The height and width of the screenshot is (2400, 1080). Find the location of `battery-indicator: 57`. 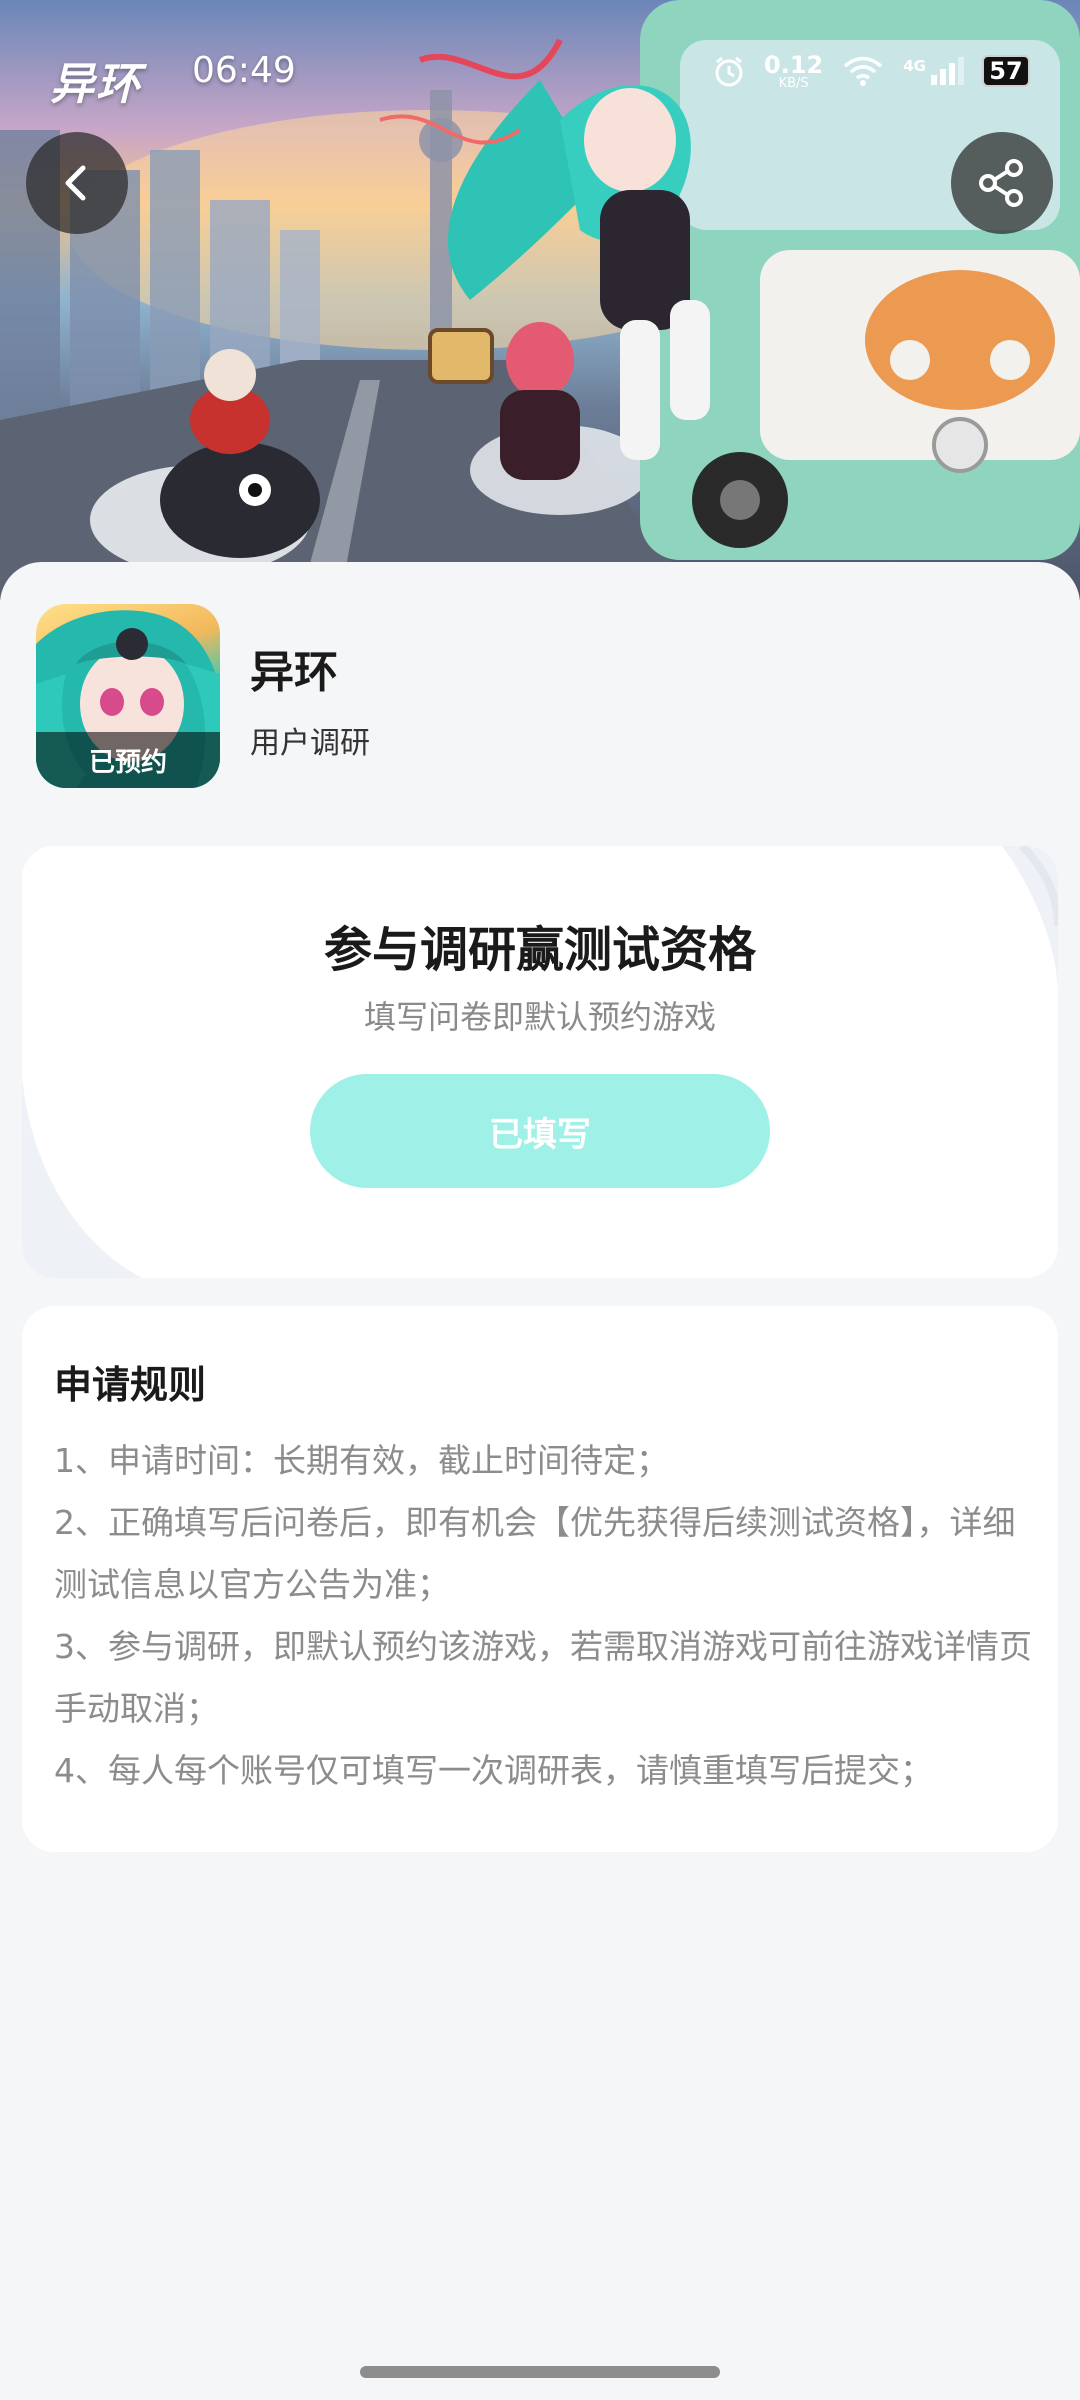

battery-indicator: 57 is located at coordinates (1006, 71).